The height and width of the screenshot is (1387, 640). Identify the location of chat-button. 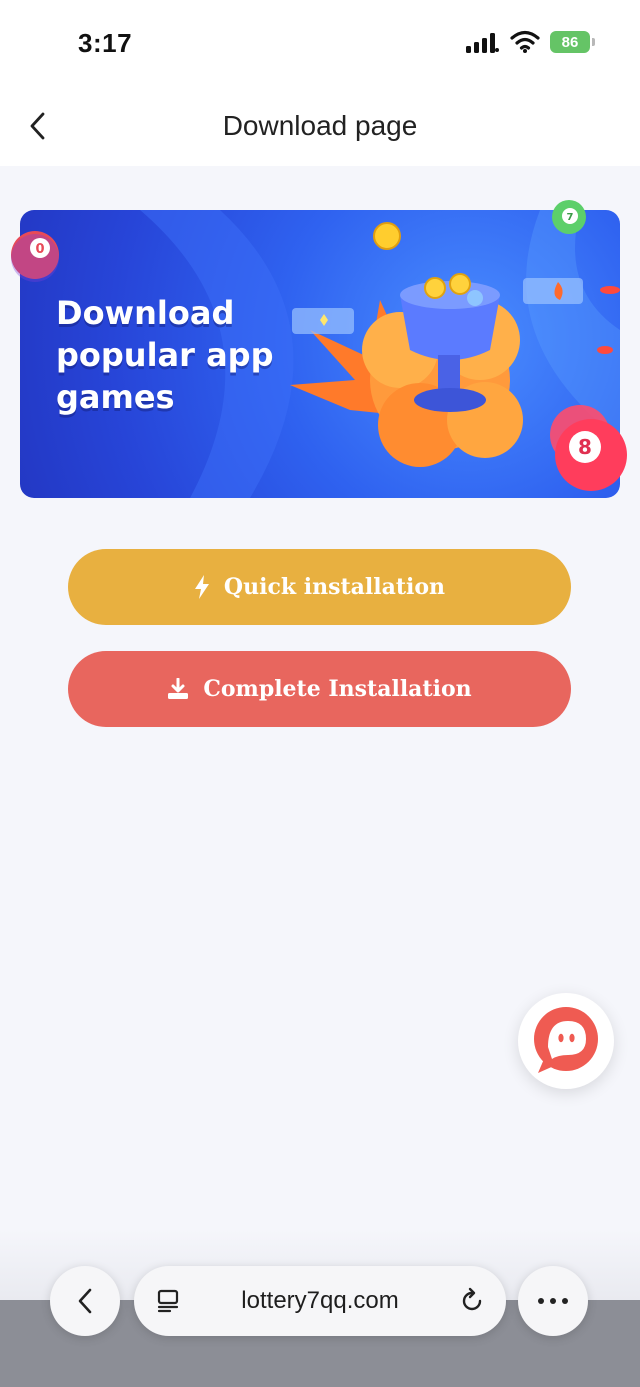
(566, 1041).